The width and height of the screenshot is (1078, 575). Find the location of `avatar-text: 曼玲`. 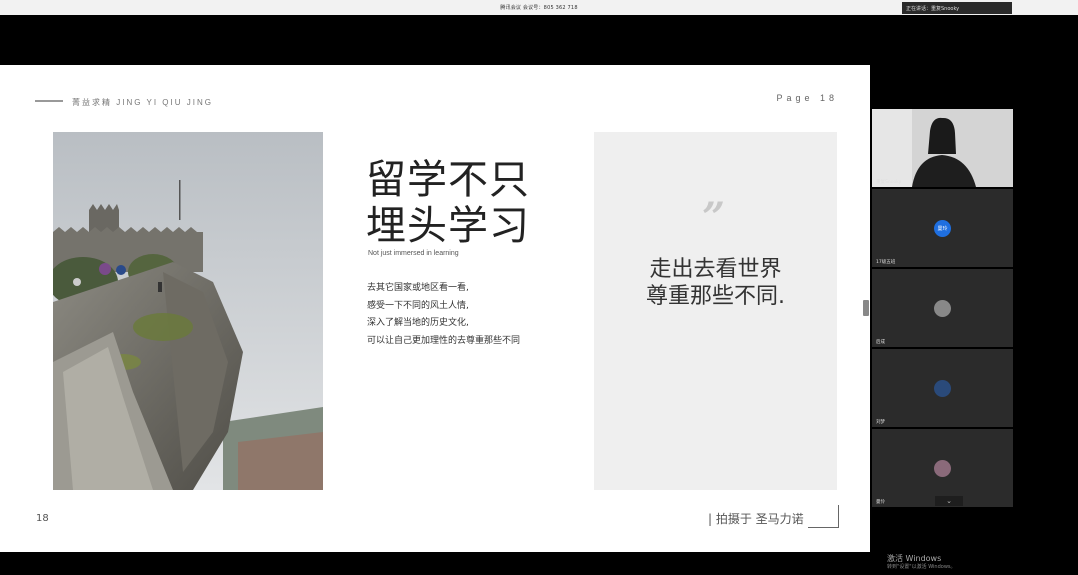

avatar-text: 曼玲 is located at coordinates (942, 229).